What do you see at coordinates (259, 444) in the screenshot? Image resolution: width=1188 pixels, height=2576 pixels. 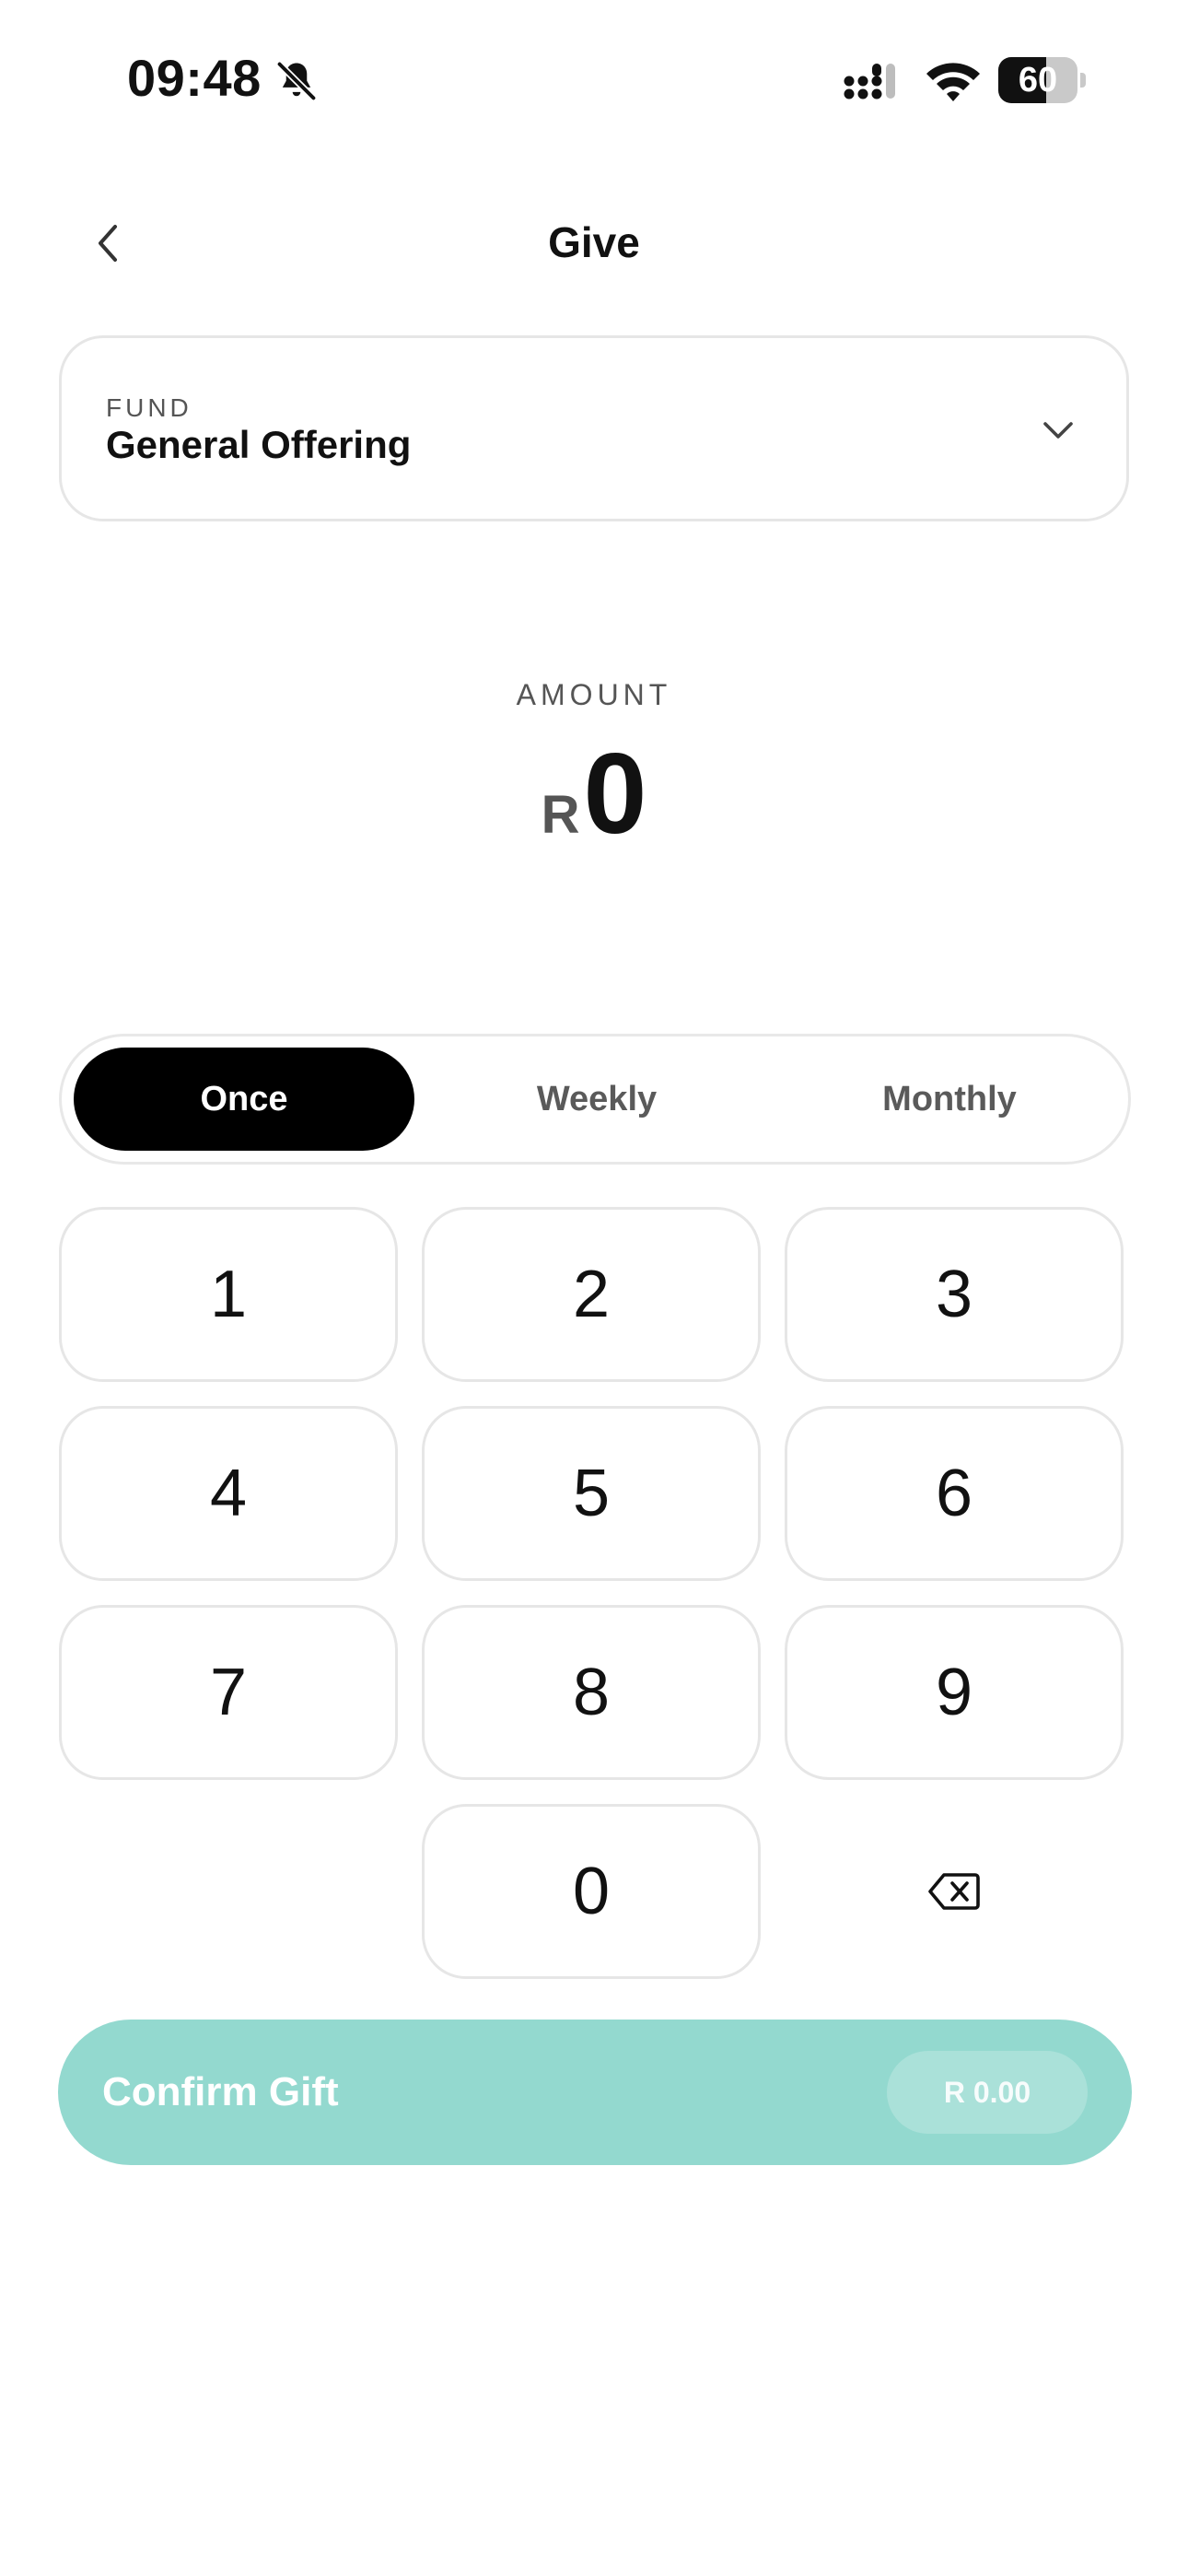 I see `fund-value: General Offering` at bounding box center [259, 444].